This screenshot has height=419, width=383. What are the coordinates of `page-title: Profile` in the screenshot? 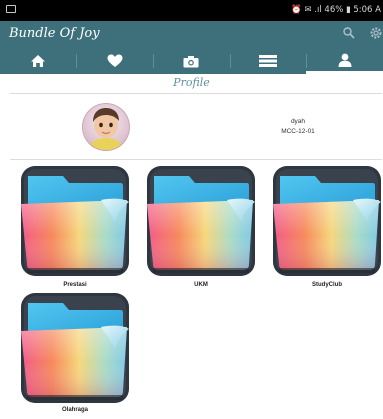 It's located at (191, 82).